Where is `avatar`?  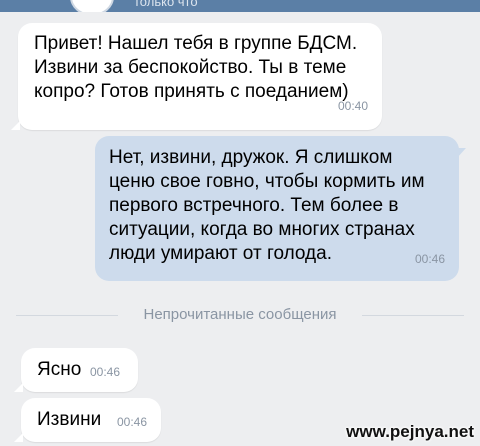
avatar is located at coordinates (92, 6).